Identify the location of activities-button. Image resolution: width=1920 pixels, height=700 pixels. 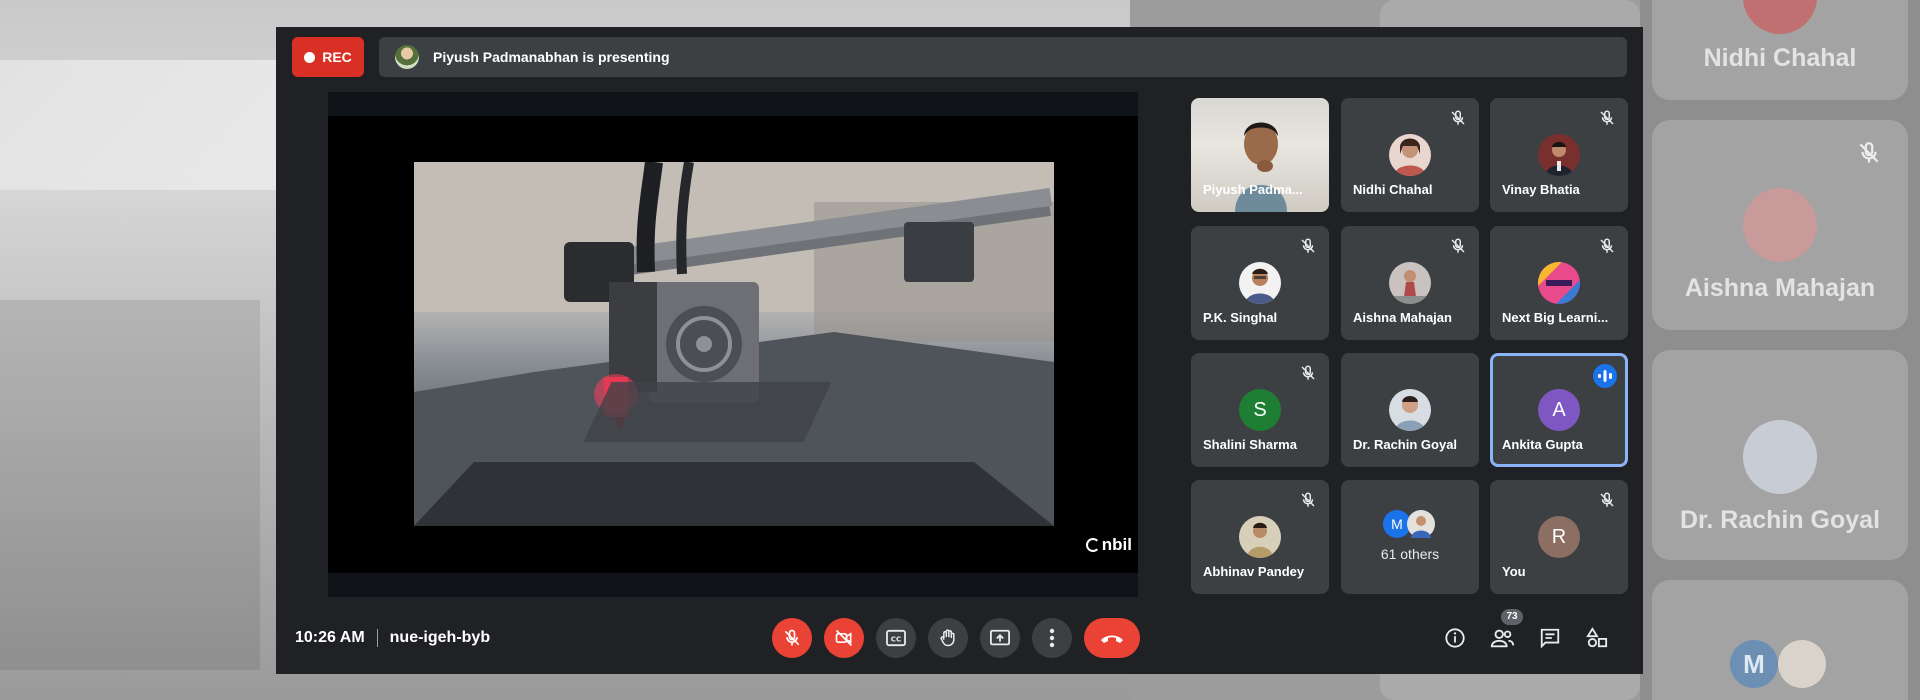
(1597, 638).